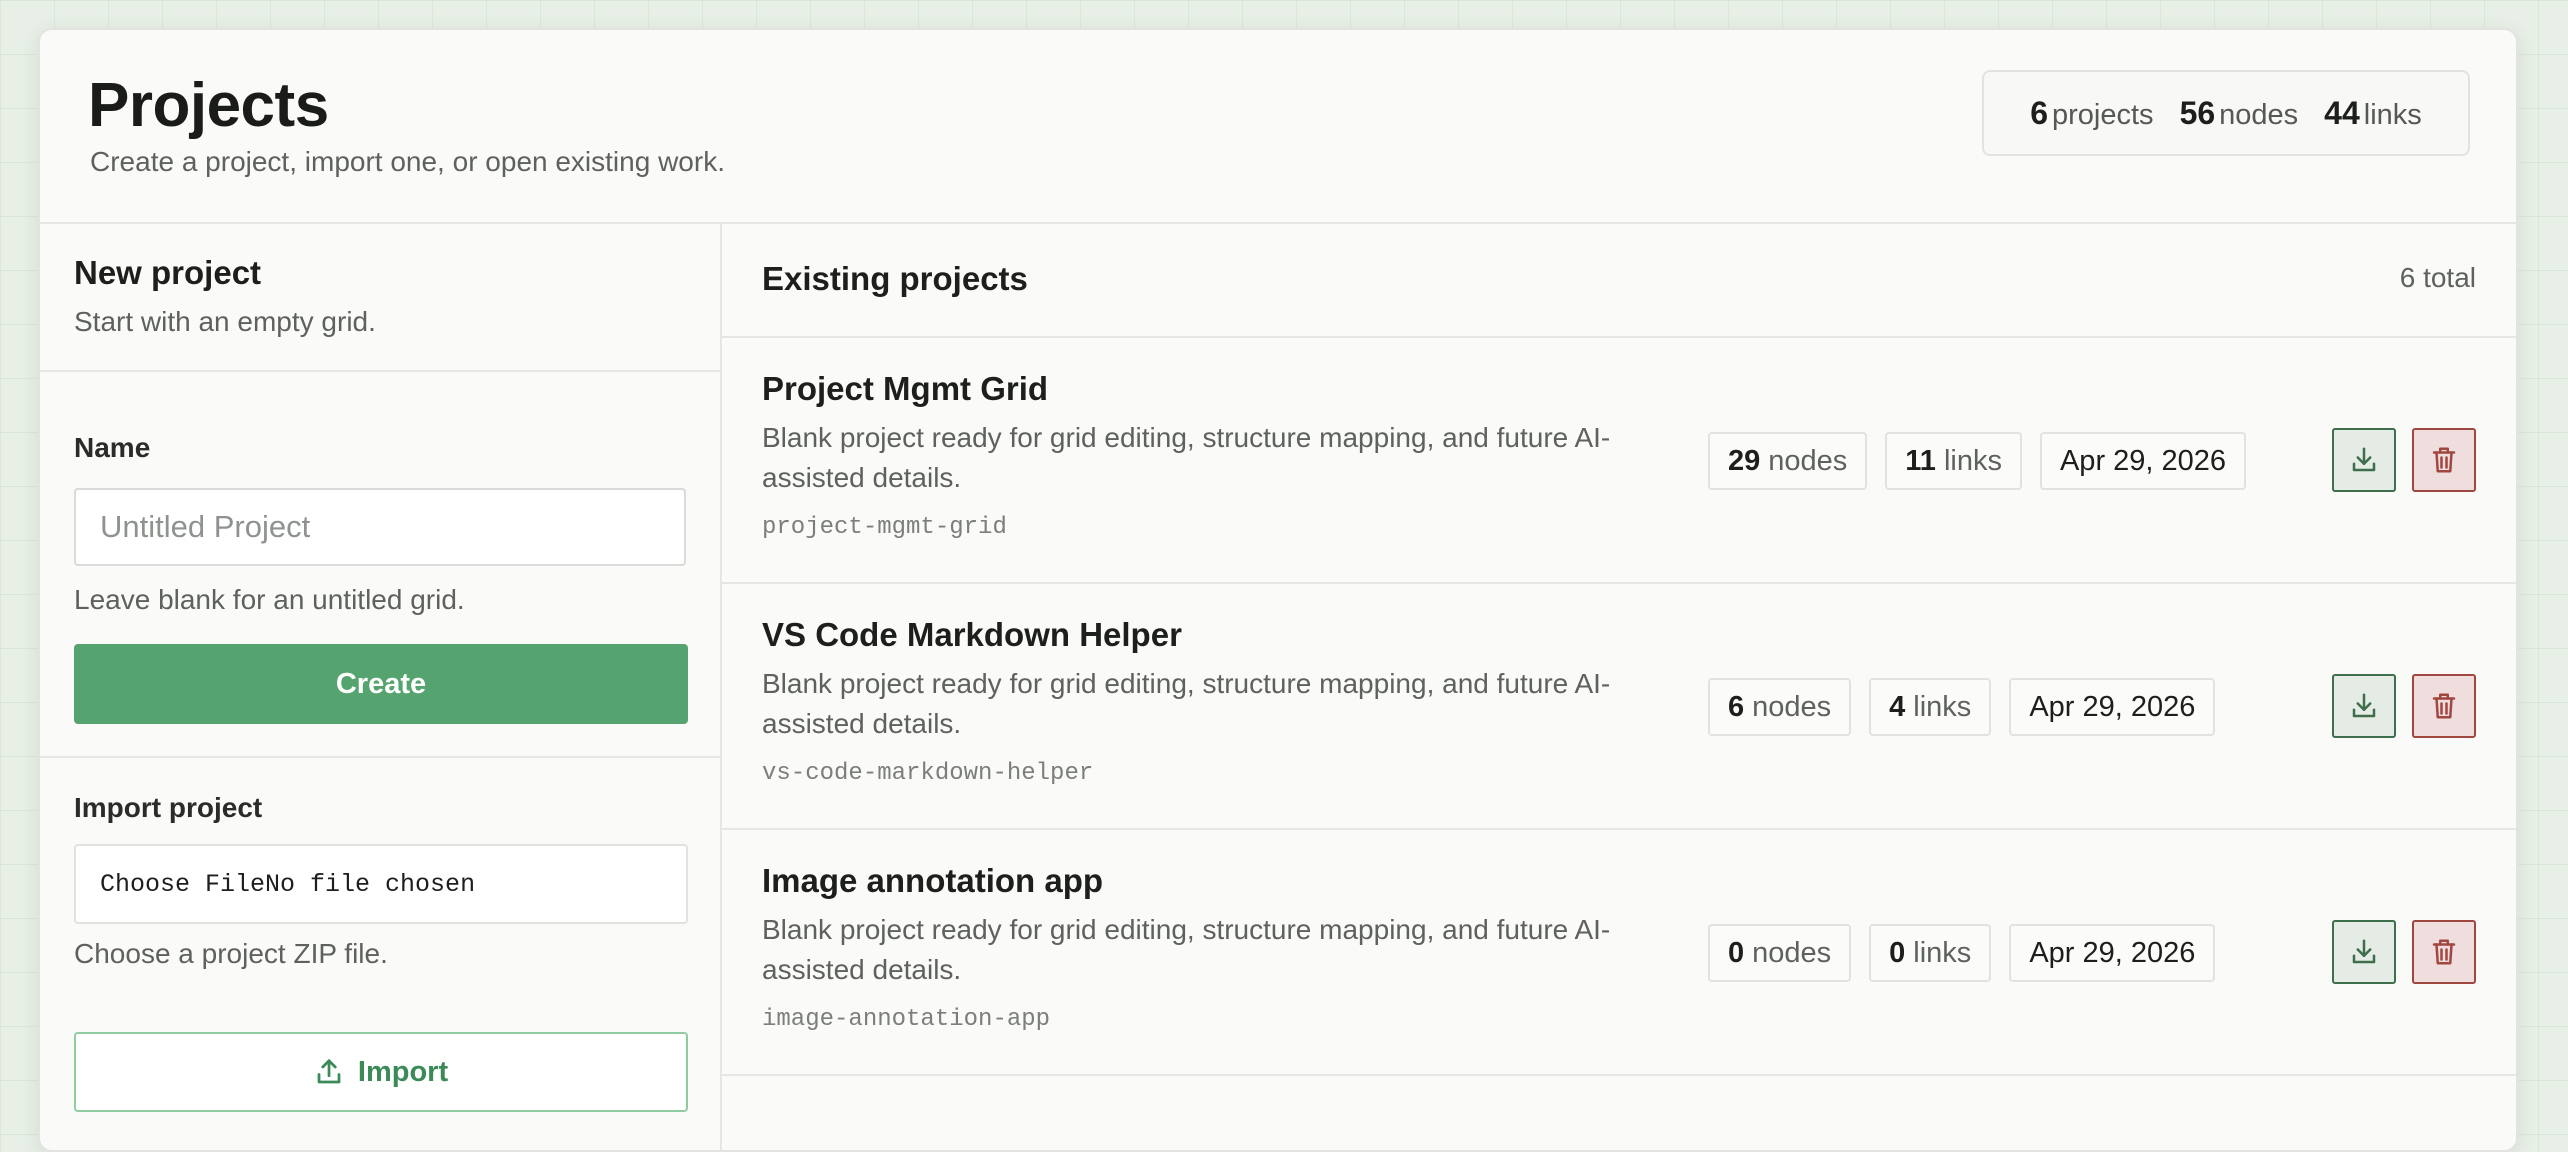  Describe the element at coordinates (182, 884) in the screenshot. I see `choose-file-button: Choose File` at that location.